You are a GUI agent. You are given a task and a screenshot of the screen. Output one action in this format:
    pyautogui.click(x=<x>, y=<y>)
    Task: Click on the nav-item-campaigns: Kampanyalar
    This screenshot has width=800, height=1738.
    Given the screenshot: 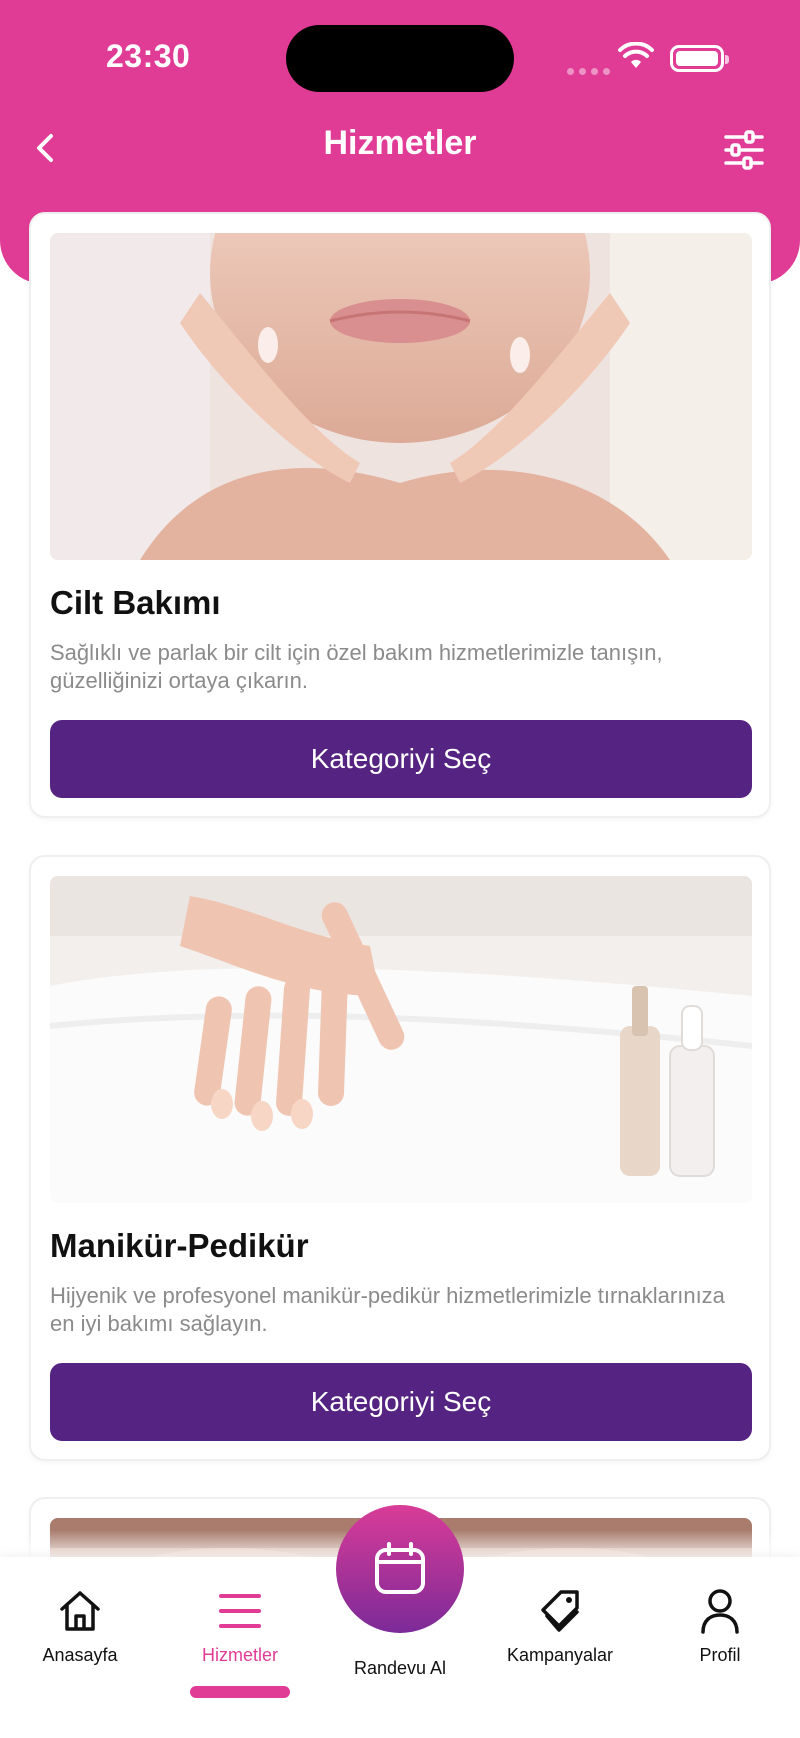 What is the action you would take?
    pyautogui.click(x=560, y=1627)
    